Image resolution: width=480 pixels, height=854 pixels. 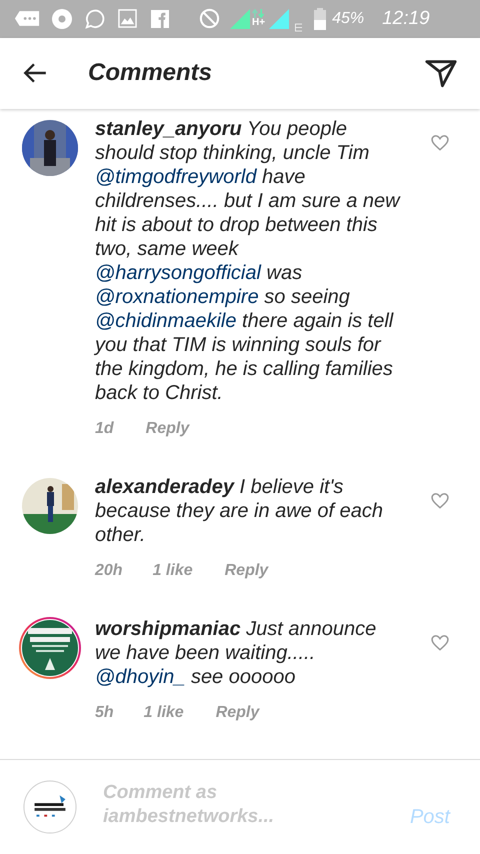 What do you see at coordinates (406, 18) in the screenshot?
I see `clock: 12:19` at bounding box center [406, 18].